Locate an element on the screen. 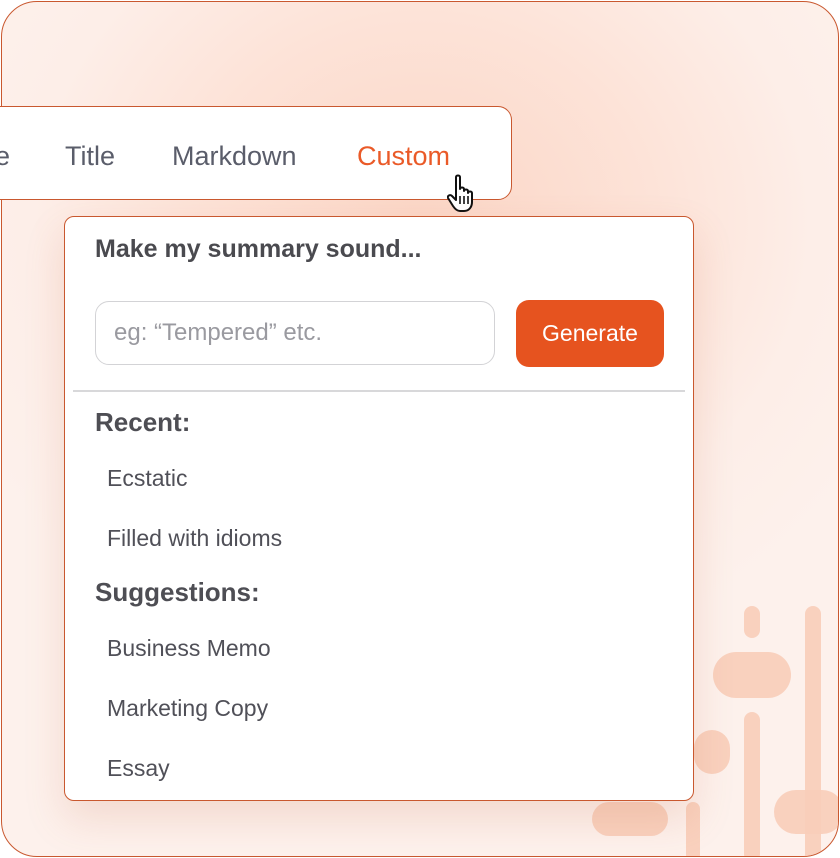  tab-custom: Custom is located at coordinates (403, 154).